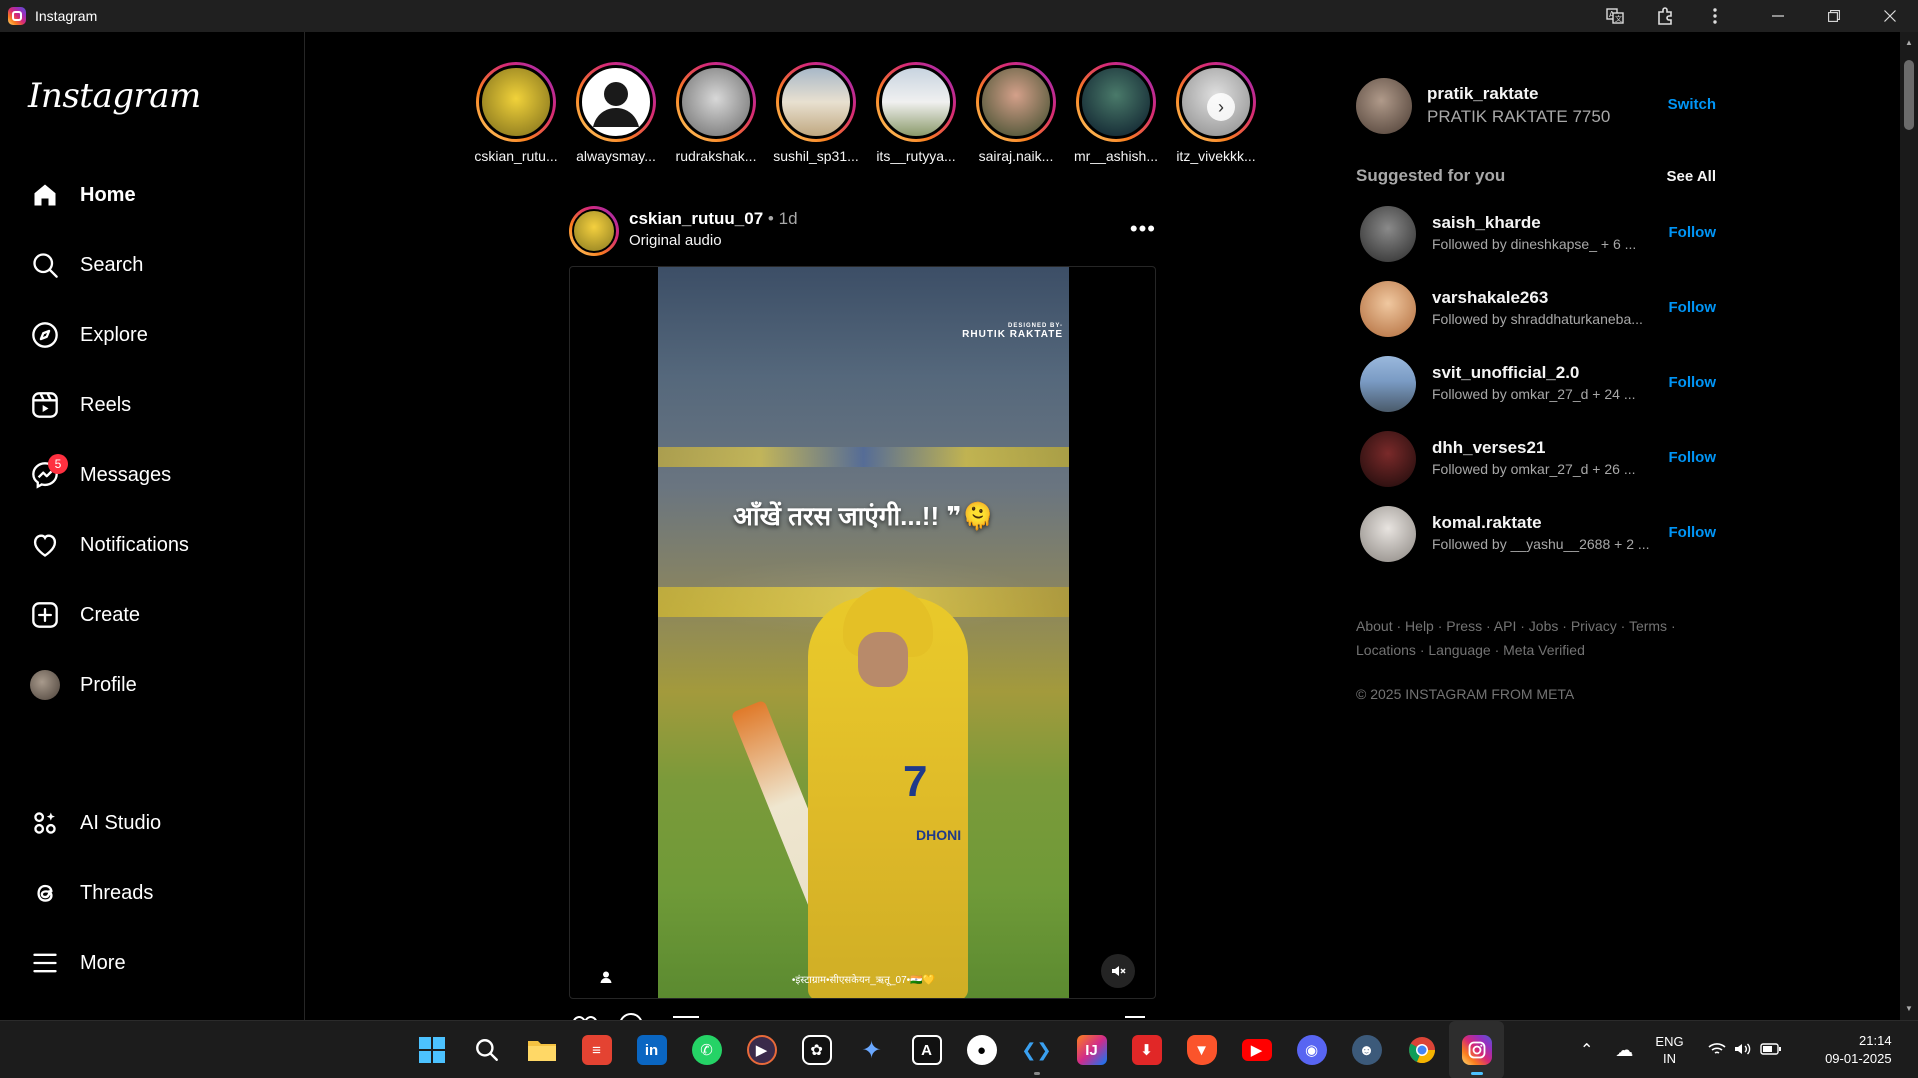 This screenshot has width=1918, height=1078. Describe the element at coordinates (431, 1049) in the screenshot. I see `start-button` at that location.